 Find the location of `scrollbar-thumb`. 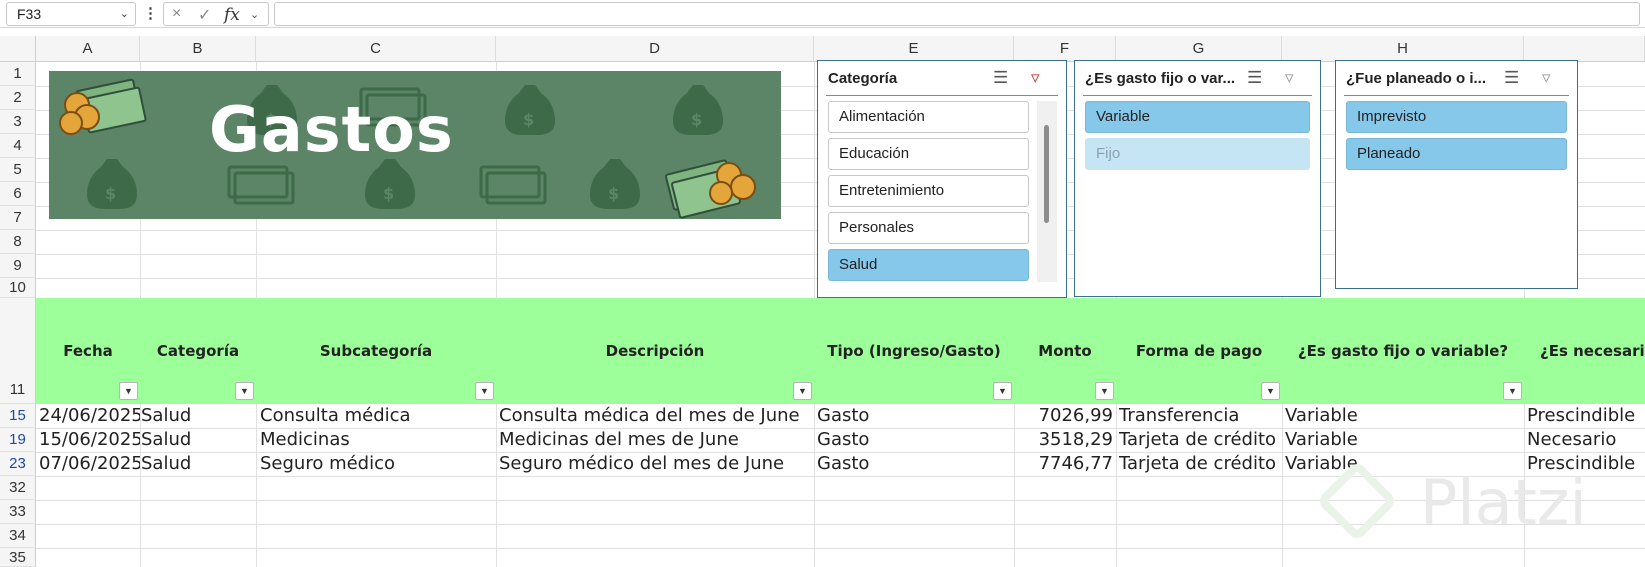

scrollbar-thumb is located at coordinates (1046, 174).